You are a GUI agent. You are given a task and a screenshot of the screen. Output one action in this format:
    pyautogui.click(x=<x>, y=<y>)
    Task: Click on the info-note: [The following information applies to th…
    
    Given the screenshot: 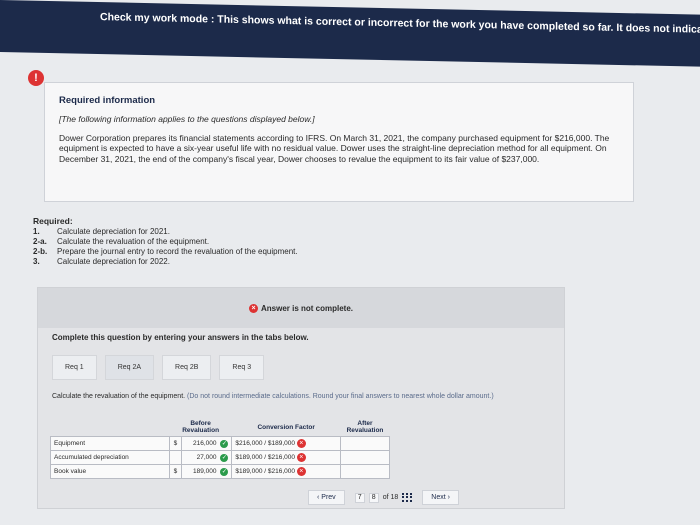 What is the action you would take?
    pyautogui.click(x=187, y=118)
    